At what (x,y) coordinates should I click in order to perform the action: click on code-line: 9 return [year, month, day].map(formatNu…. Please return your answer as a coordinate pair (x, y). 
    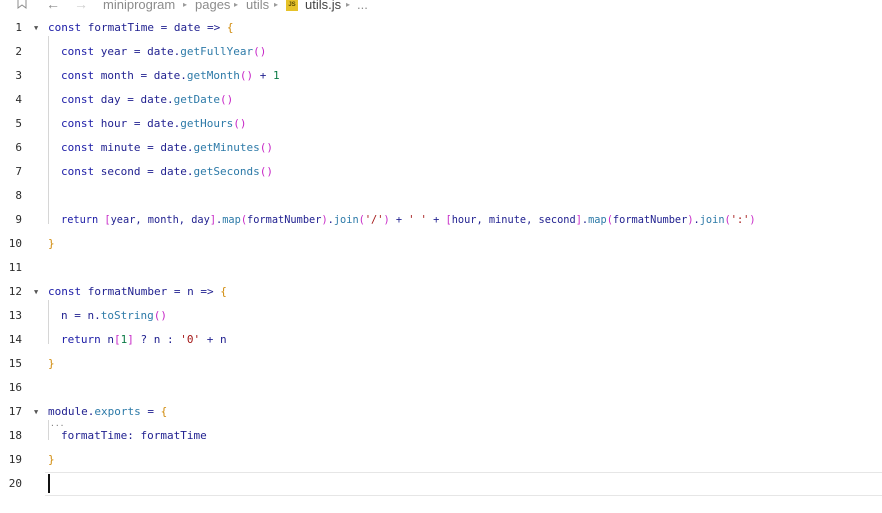
    Looking at the image, I should click on (441, 220).